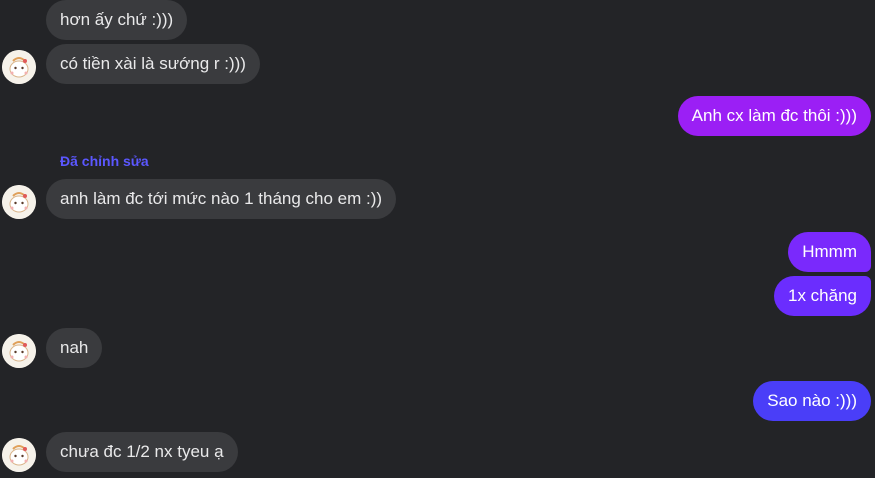 The height and width of the screenshot is (478, 875). I want to click on message-sent: Anh cx làm đc thôi :))), so click(774, 116).